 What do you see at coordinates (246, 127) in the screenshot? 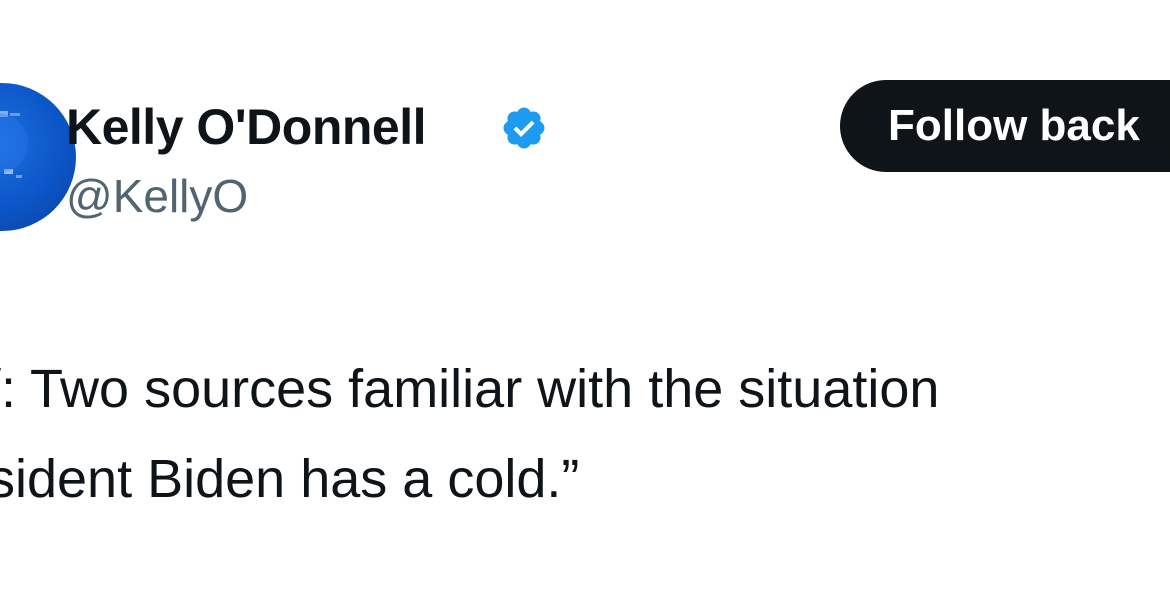
I see `author-display-name: Kelly O'Donnell` at bounding box center [246, 127].